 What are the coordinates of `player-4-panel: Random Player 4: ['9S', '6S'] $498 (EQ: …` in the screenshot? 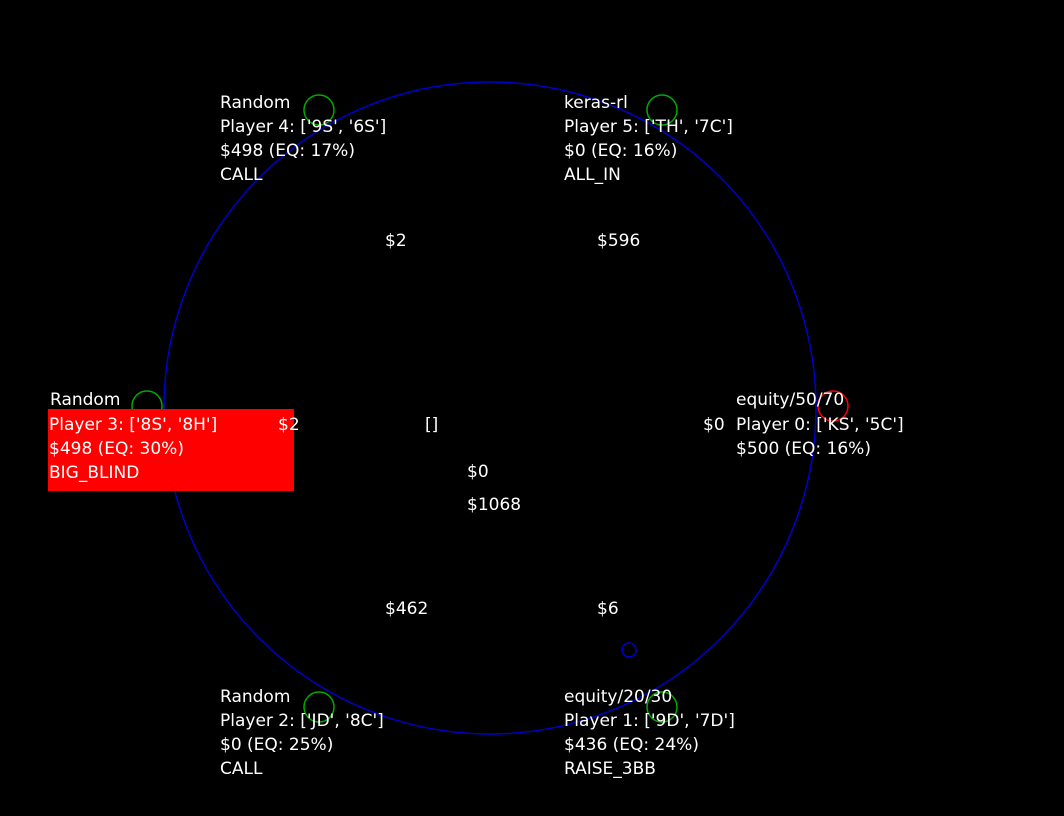 It's located at (303, 139).